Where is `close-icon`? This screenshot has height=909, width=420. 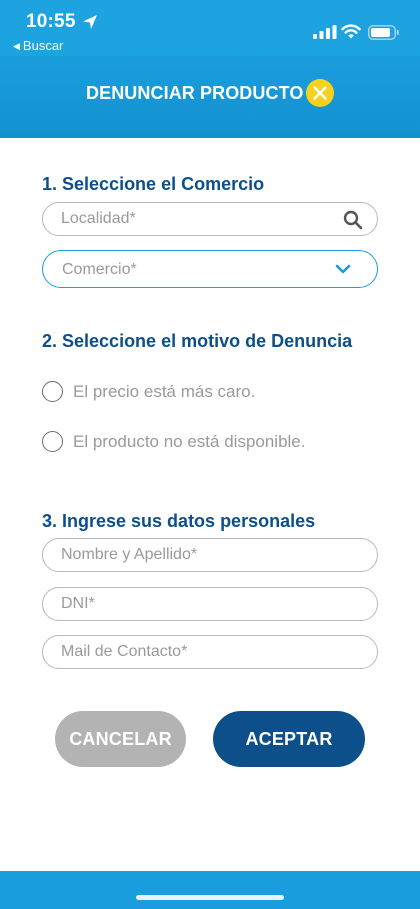
close-icon is located at coordinates (320, 93).